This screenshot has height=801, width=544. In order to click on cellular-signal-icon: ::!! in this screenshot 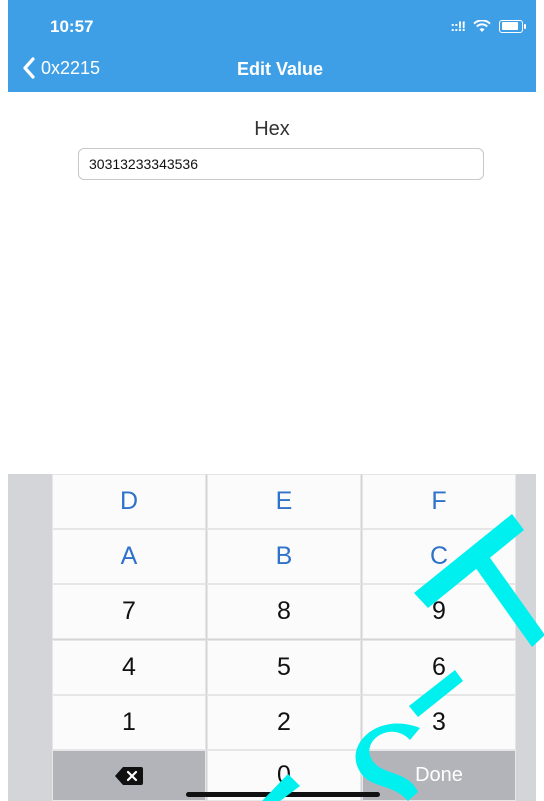, I will do `click(458, 26)`.